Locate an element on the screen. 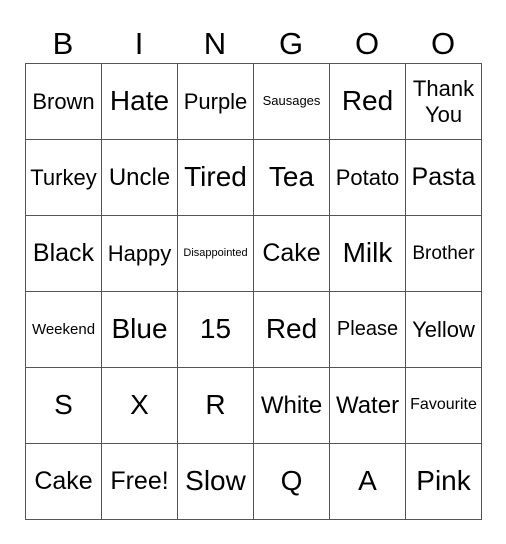 This screenshot has width=506, height=544. bingo-cell: Hate is located at coordinates (139, 101).